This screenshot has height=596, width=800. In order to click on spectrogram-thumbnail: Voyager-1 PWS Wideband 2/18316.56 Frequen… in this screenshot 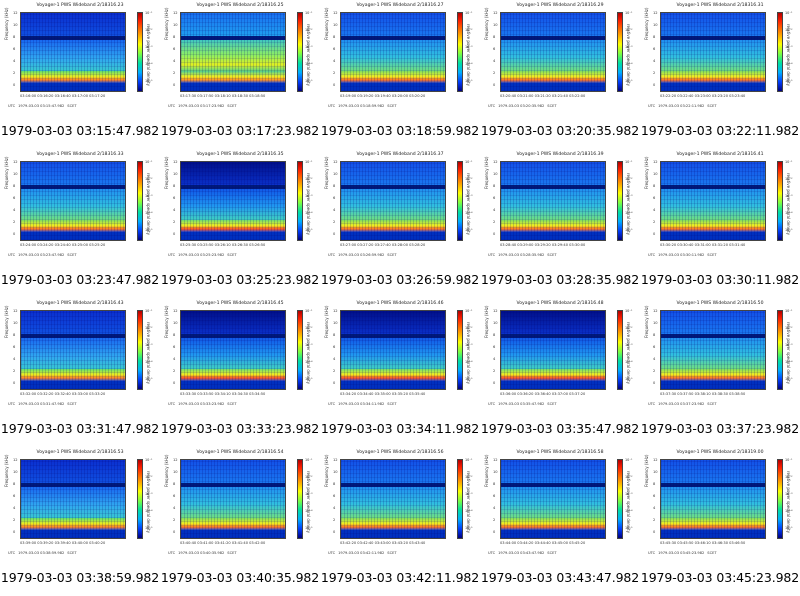, I will do `click(400, 507)`.